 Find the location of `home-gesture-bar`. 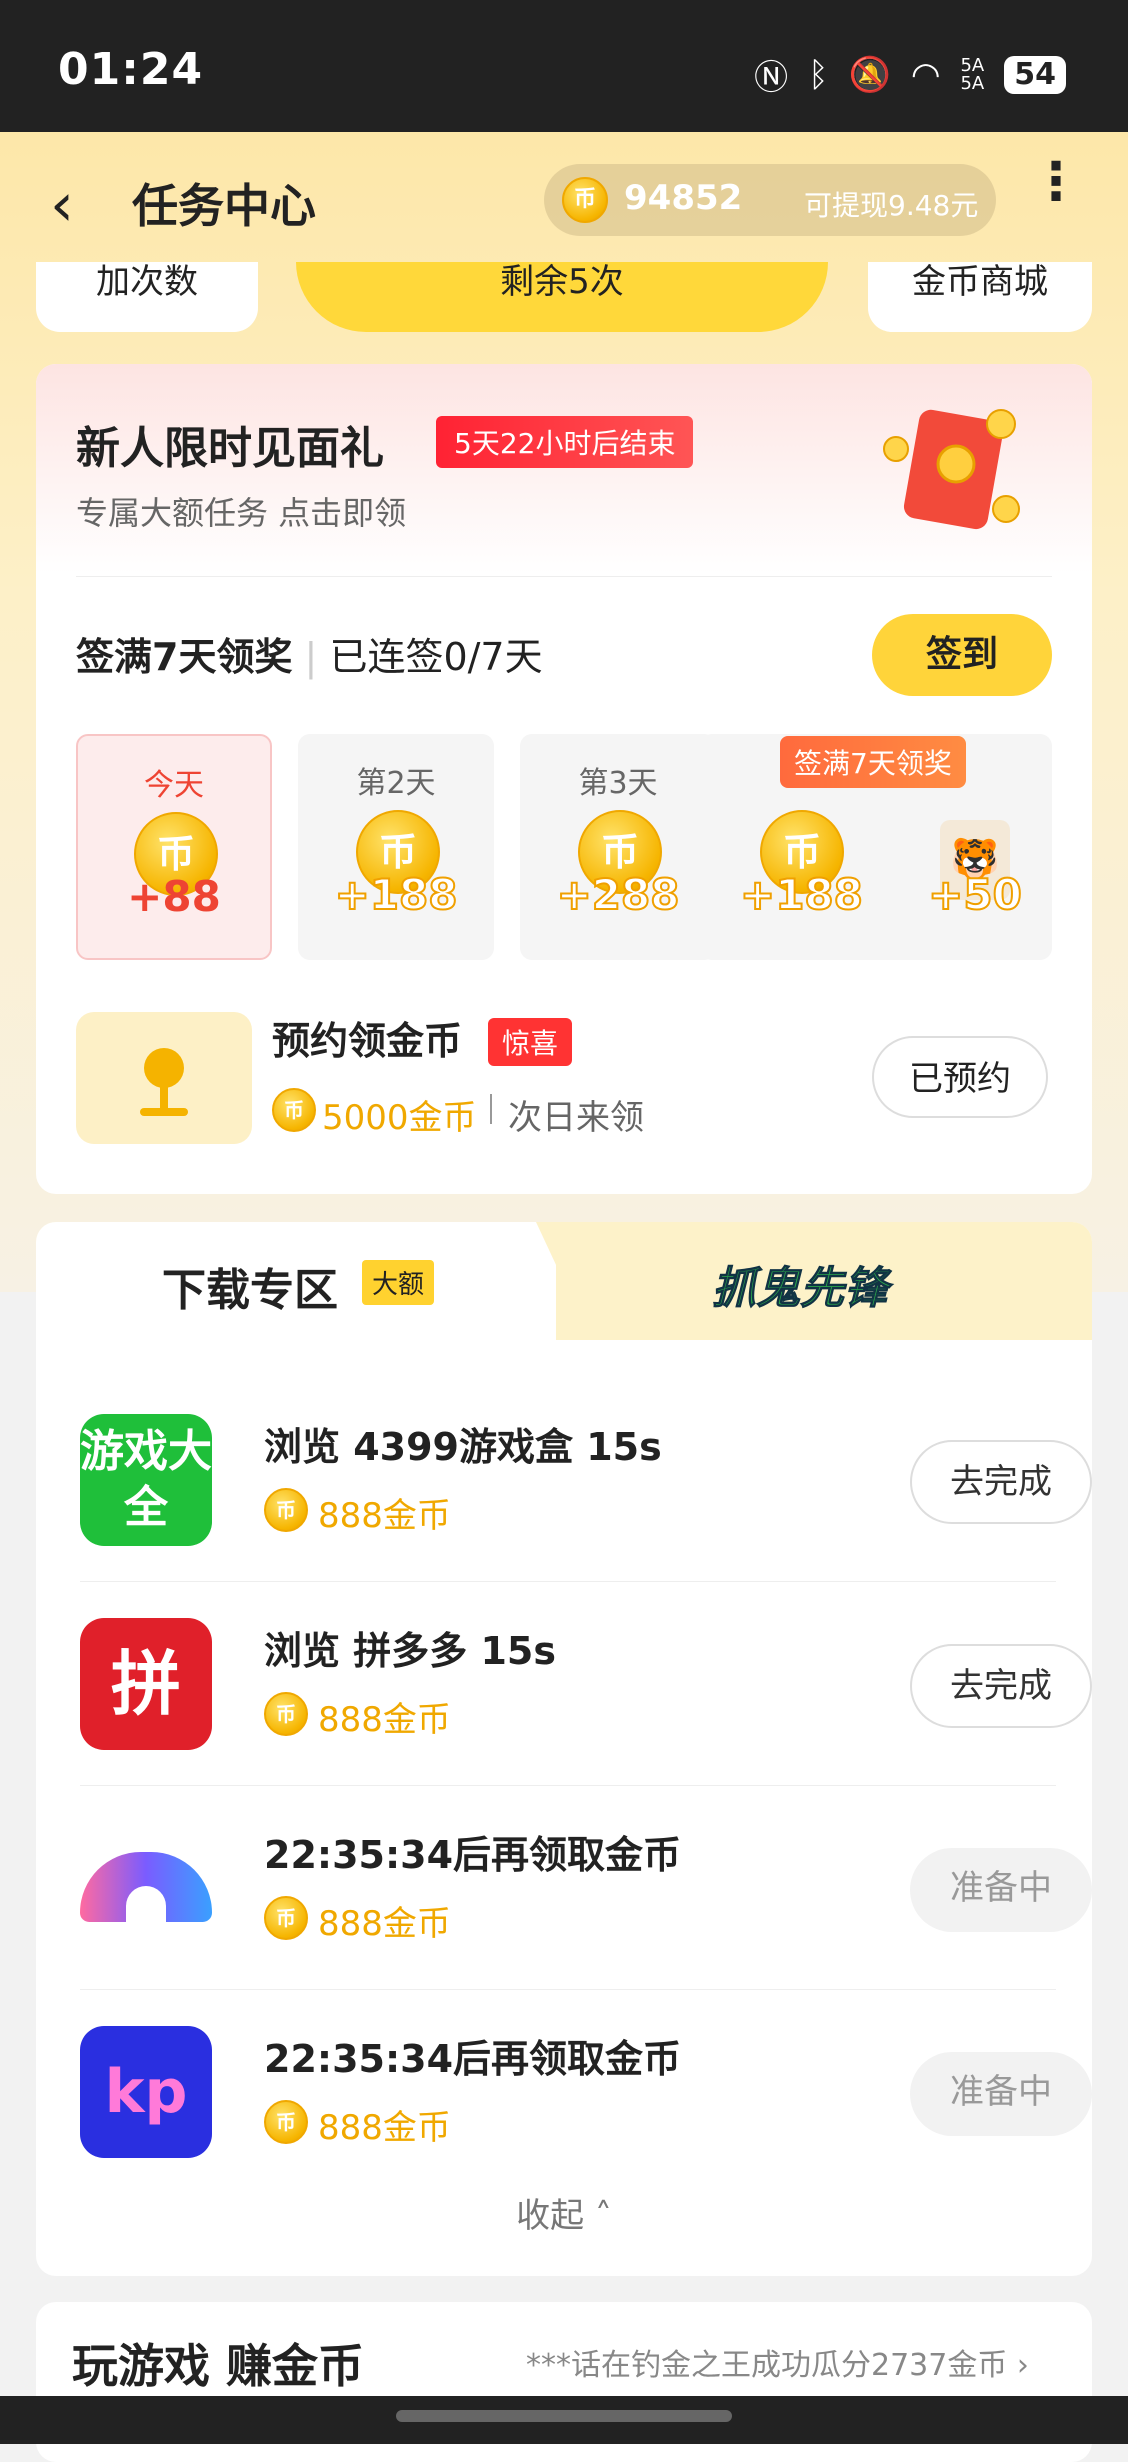

home-gesture-bar is located at coordinates (564, 2416).